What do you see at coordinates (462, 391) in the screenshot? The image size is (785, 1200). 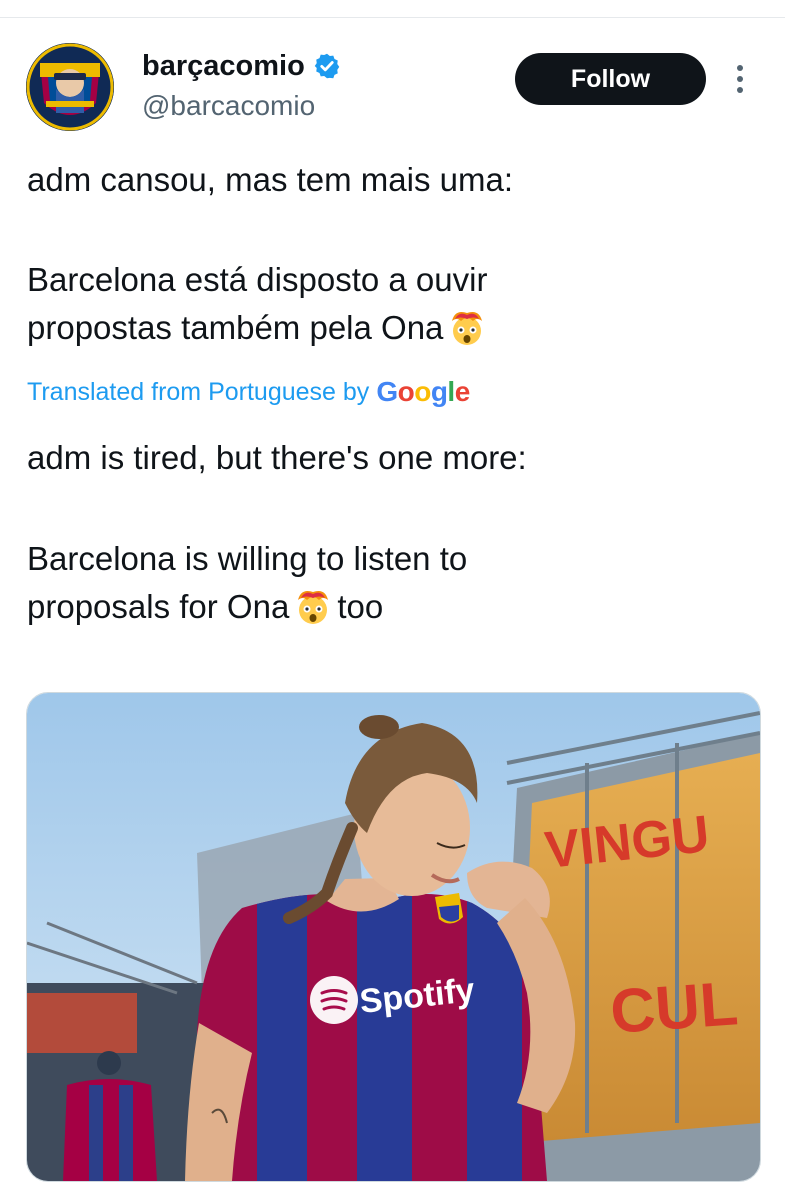 I see `google-letter: e` at bounding box center [462, 391].